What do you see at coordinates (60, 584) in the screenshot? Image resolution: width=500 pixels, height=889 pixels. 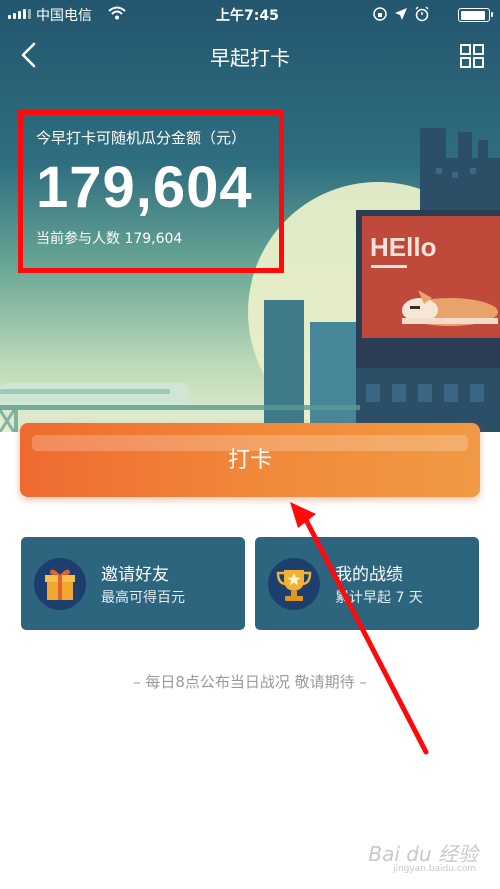 I see `gift-icon` at bounding box center [60, 584].